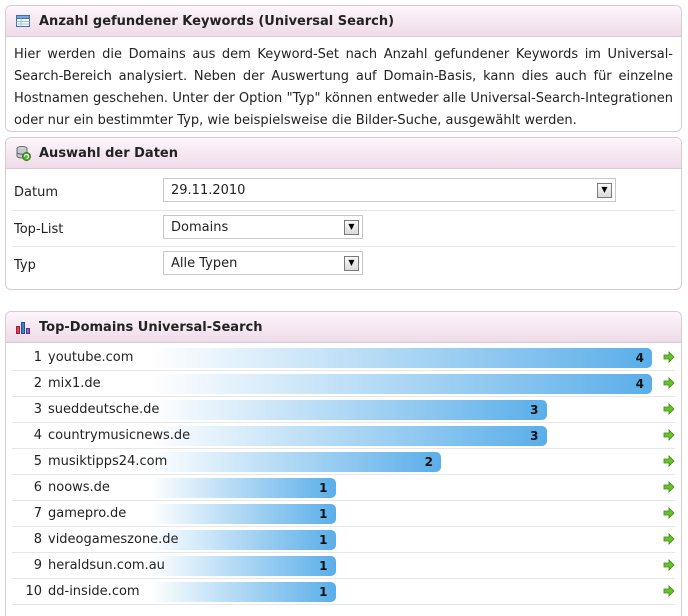  What do you see at coordinates (113, 539) in the screenshot?
I see `domain-name: videogameszone.de` at bounding box center [113, 539].